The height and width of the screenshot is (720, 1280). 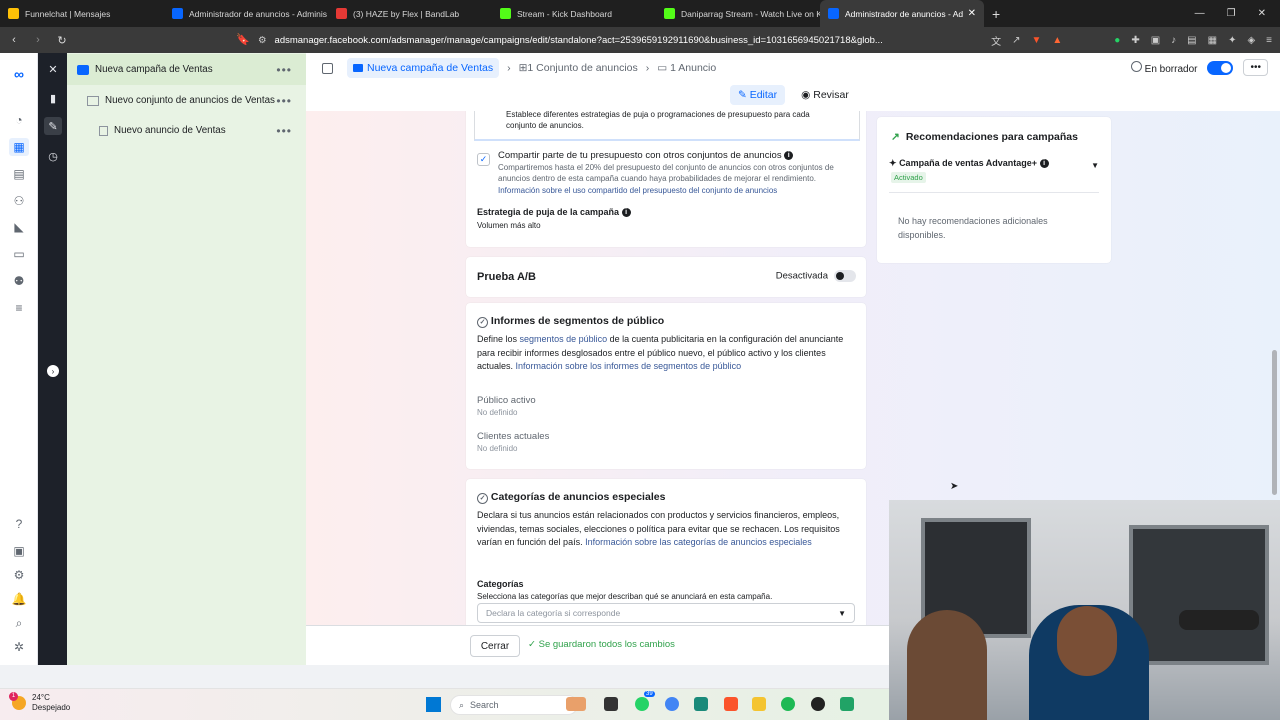 What do you see at coordinates (433, 704) in the screenshot?
I see `windows-start-icon` at bounding box center [433, 704].